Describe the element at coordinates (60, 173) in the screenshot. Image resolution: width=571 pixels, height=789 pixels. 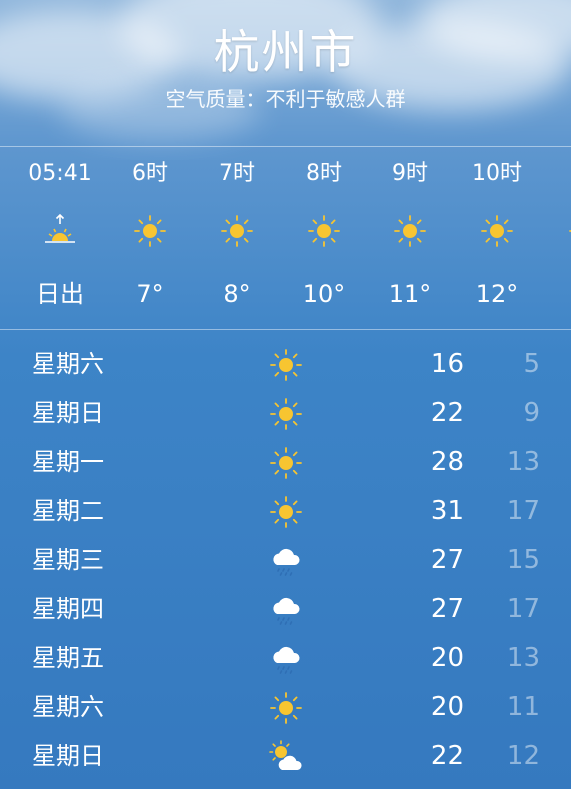
I see `hour-time: 05:41` at that location.